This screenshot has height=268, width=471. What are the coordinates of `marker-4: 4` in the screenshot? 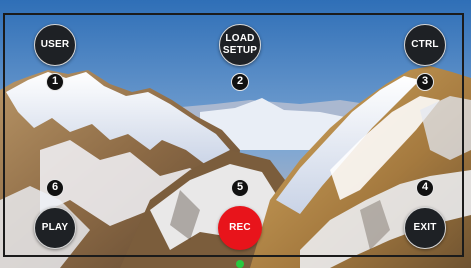 It's located at (425, 188).